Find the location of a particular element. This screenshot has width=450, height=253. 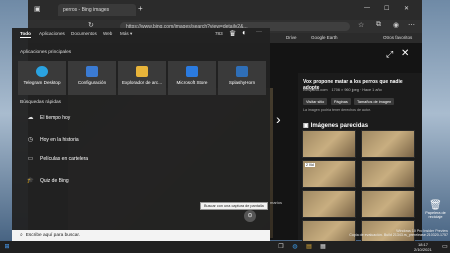

quick-search-movies: ▭ Películas en cartelera is located at coordinates (57, 160).